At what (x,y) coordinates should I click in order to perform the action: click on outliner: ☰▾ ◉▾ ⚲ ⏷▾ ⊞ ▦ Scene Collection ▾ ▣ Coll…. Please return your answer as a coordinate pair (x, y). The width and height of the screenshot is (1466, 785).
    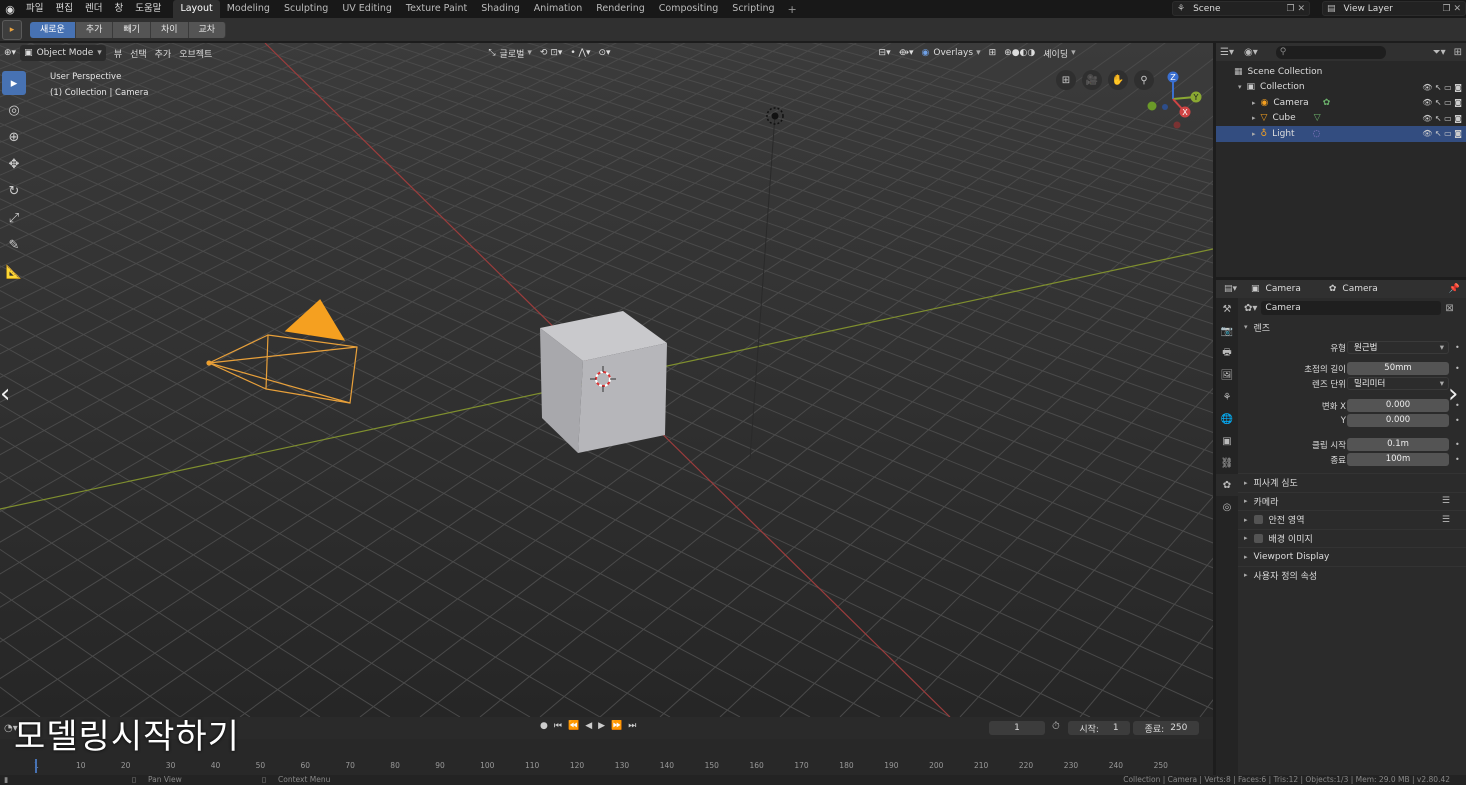
    Looking at the image, I should click on (1341, 160).